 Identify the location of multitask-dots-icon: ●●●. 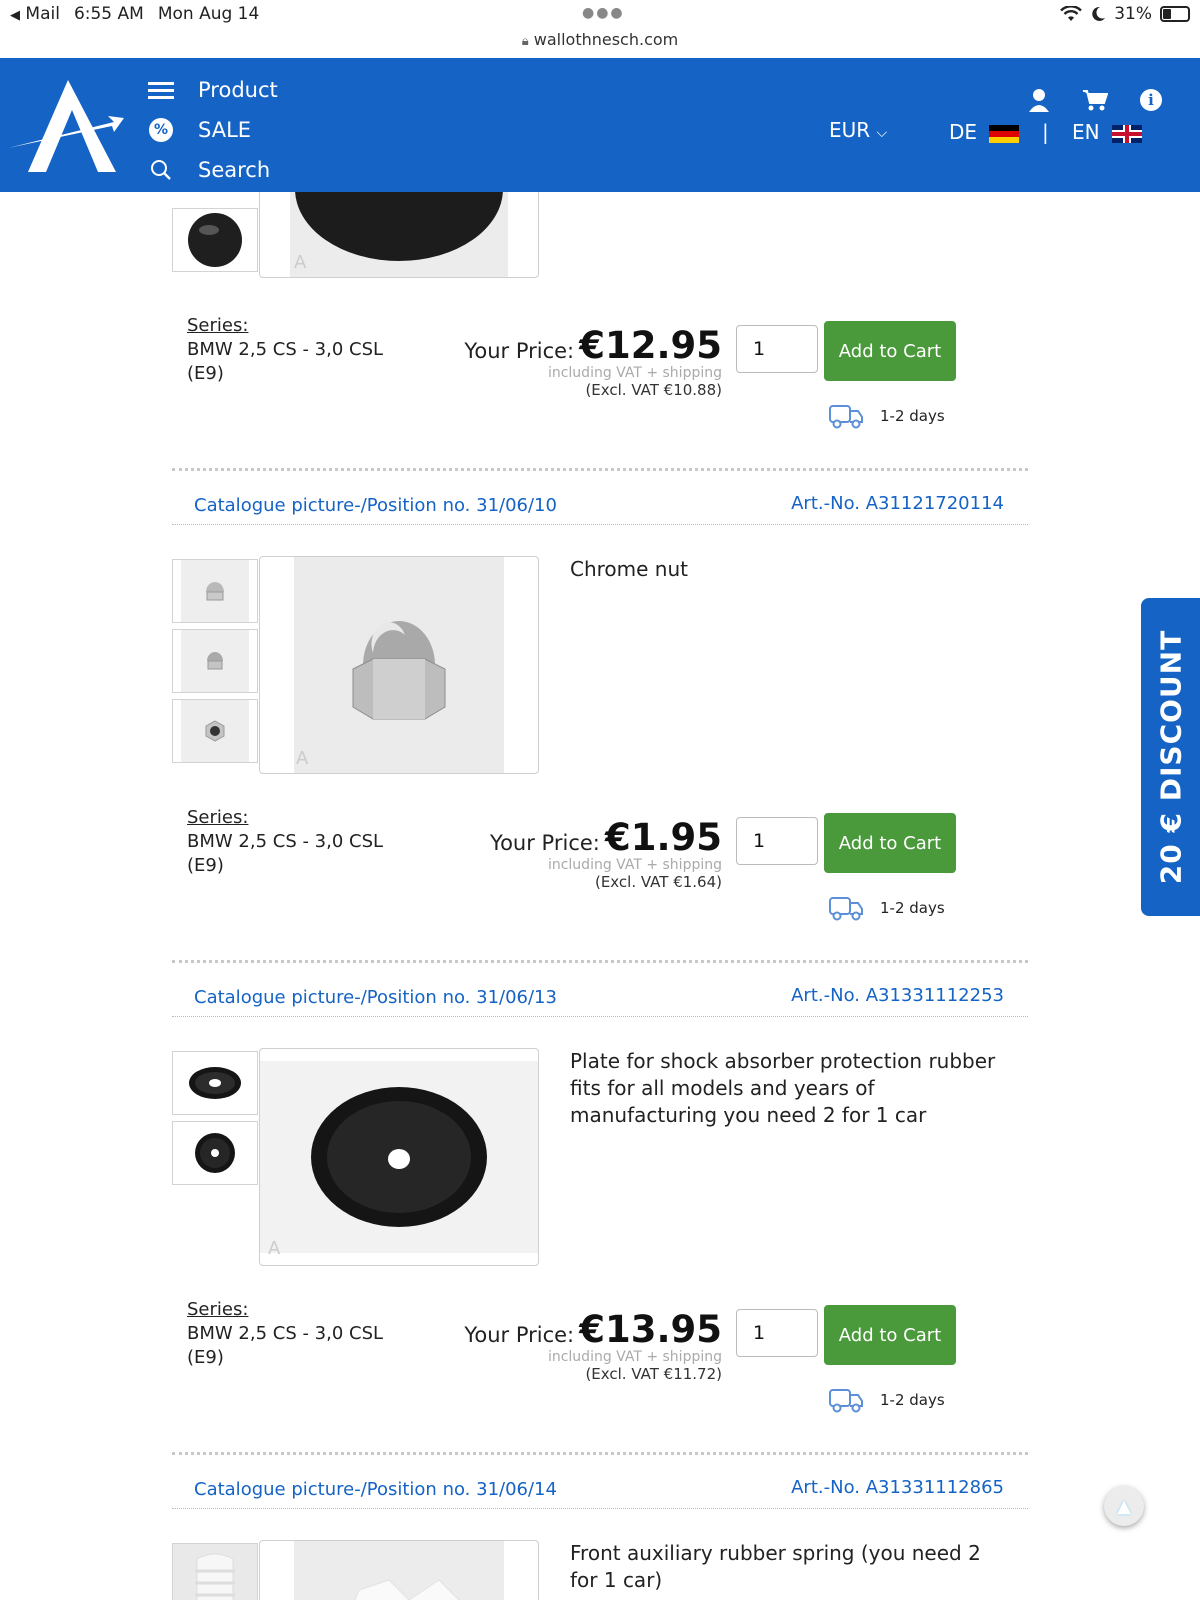
(603, 13).